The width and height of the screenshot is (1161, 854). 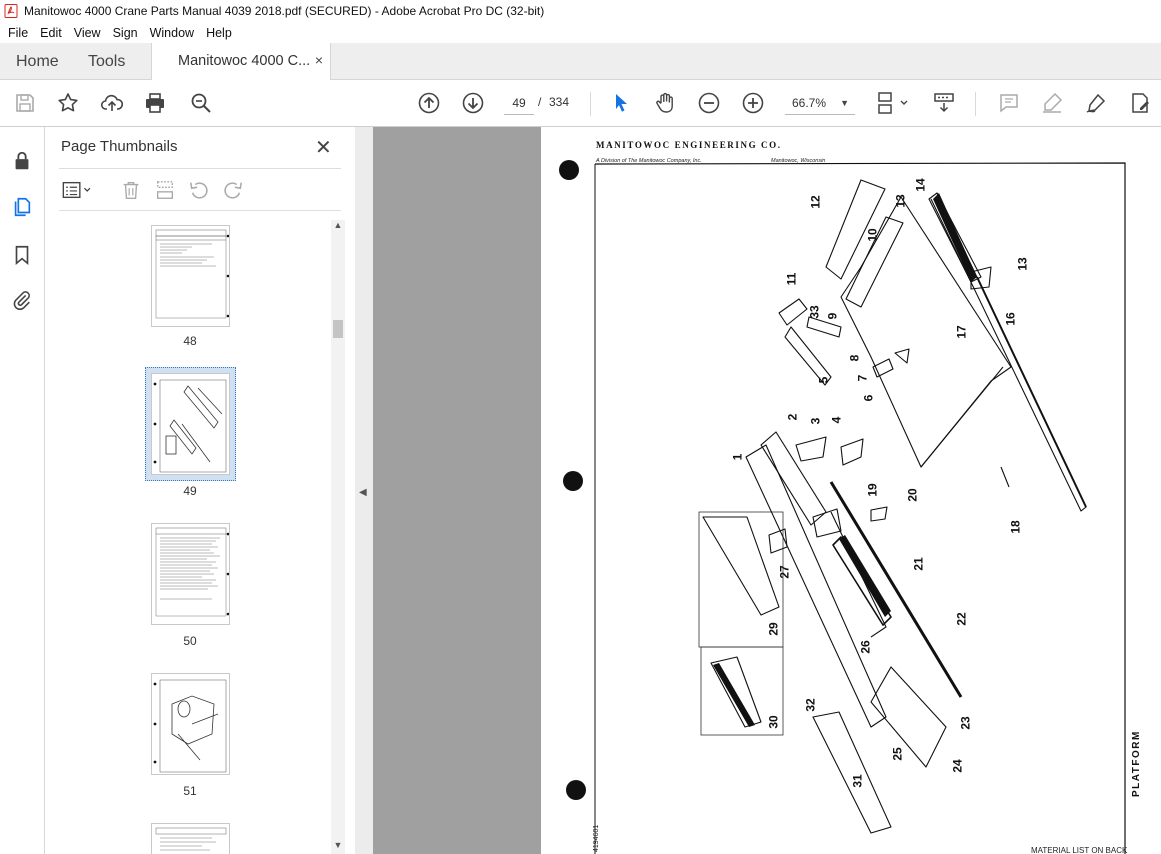 I want to click on zoom-select: 66.7% ▼, so click(x=820, y=103).